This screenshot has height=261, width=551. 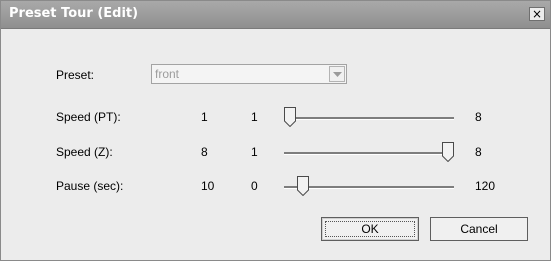 What do you see at coordinates (88, 117) in the screenshot?
I see `speed-pt-label: Speed (PT):` at bounding box center [88, 117].